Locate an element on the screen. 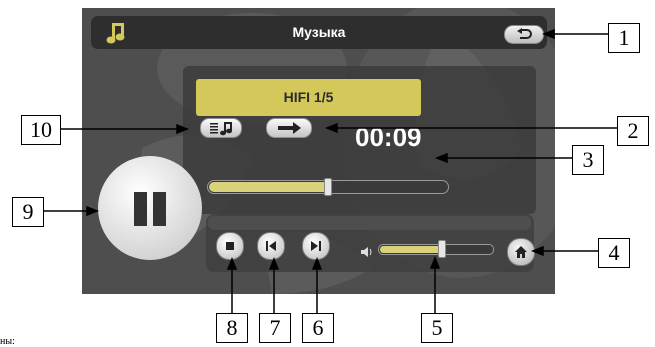 The height and width of the screenshot is (347, 655). progress-fill is located at coordinates (268, 187).